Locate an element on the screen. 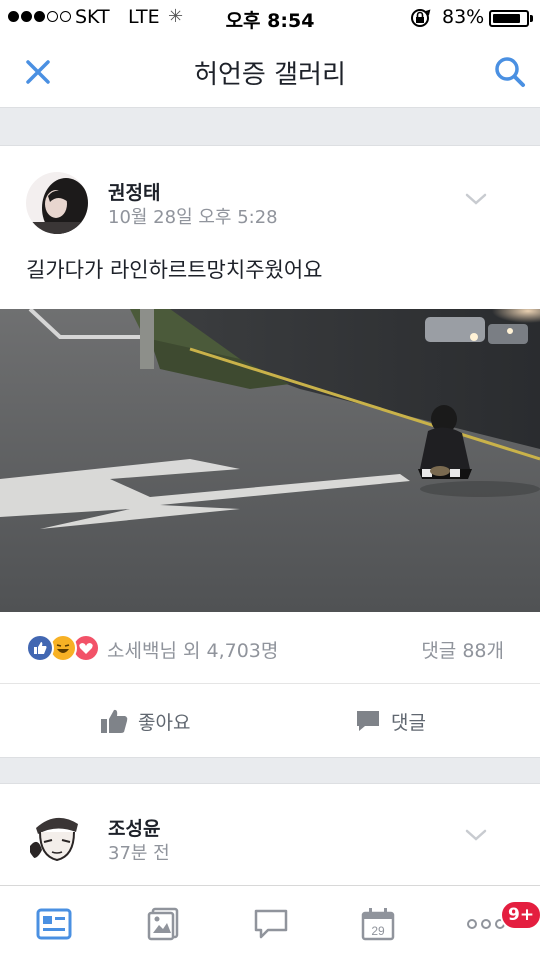 The height and width of the screenshot is (960, 540). calendar-icon: 29 is located at coordinates (378, 924).